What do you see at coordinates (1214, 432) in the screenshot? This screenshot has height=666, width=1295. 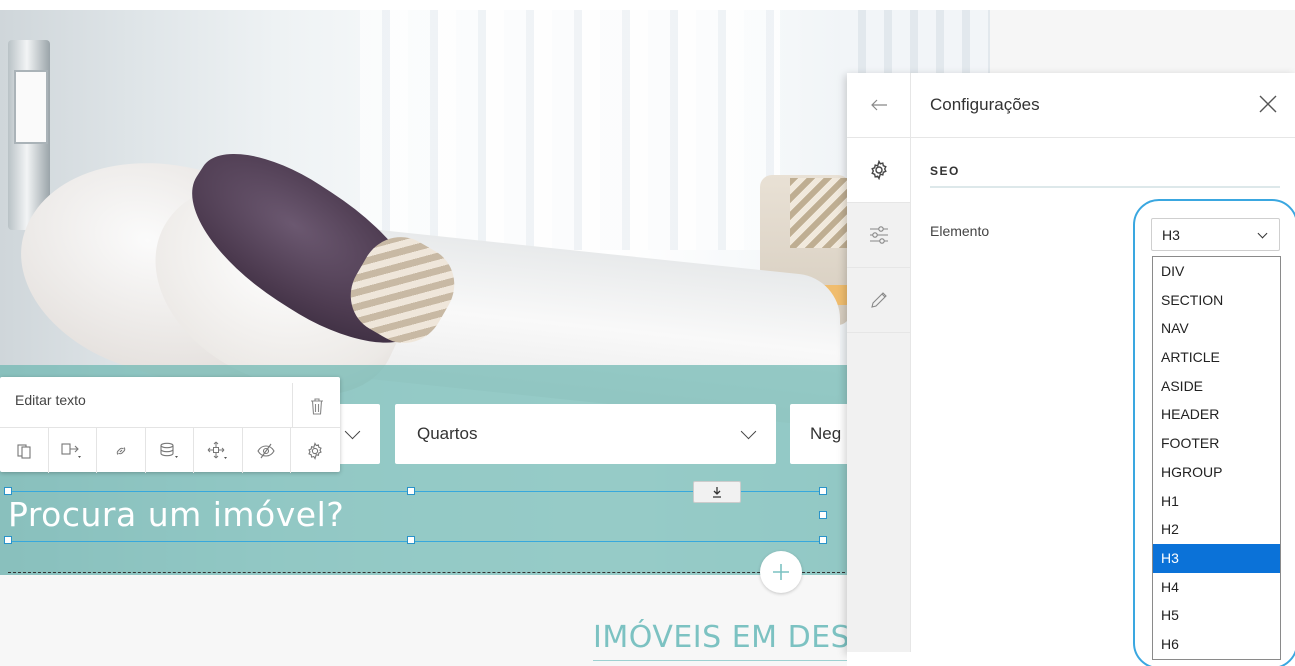 I see `highlight-annotation` at bounding box center [1214, 432].